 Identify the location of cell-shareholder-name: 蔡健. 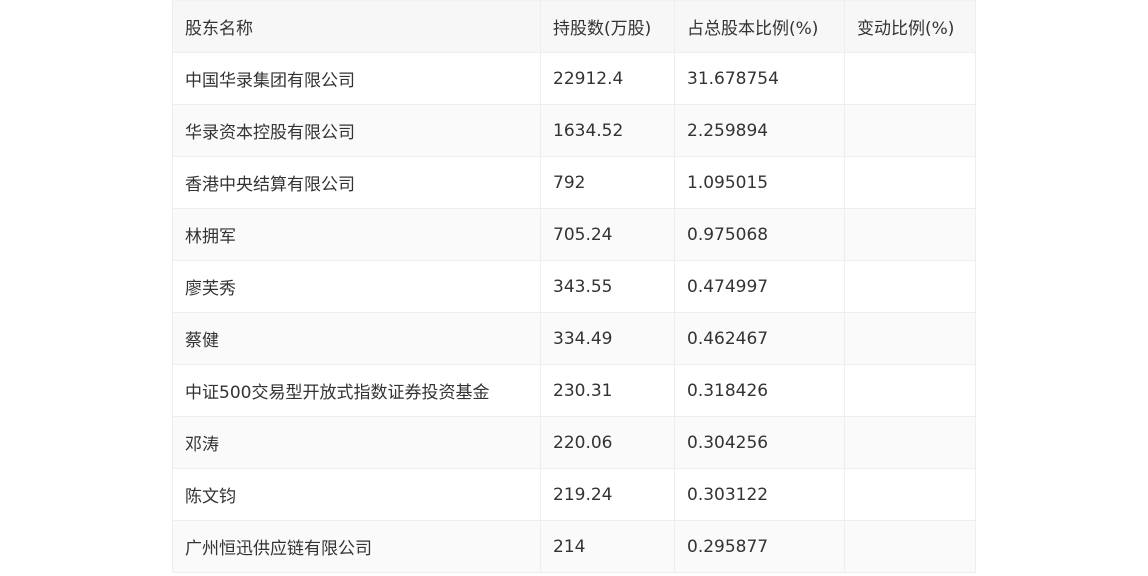
(356, 338).